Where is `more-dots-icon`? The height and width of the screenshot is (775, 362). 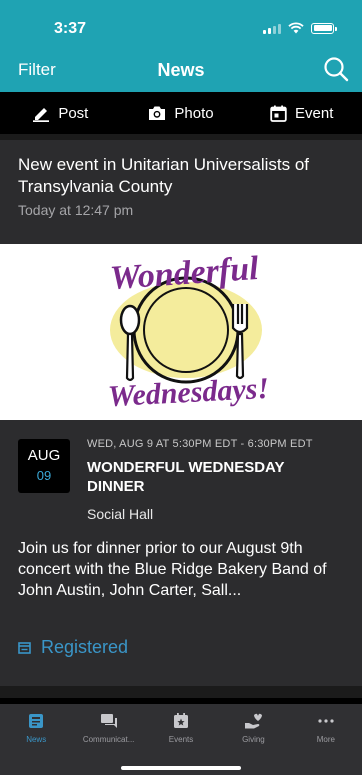
more-dots-icon is located at coordinates (326, 721).